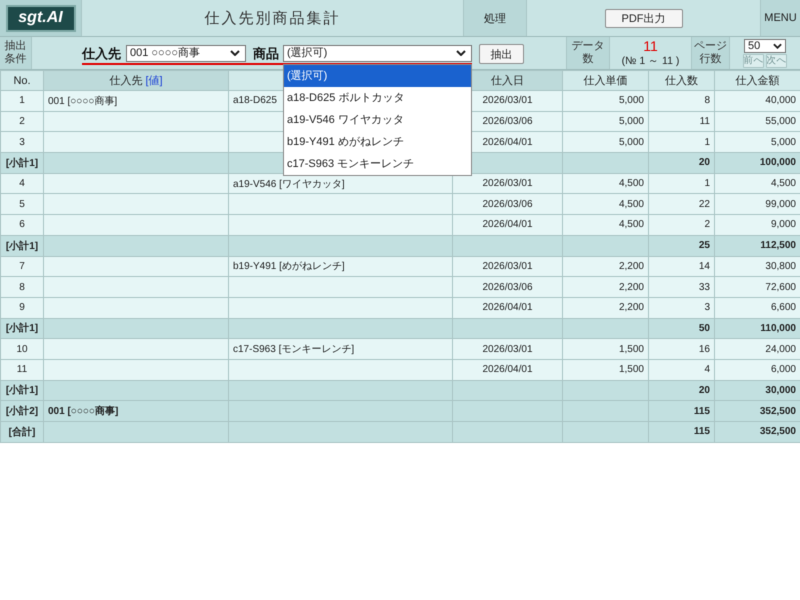 The height and width of the screenshot is (600, 800). What do you see at coordinates (643, 18) in the screenshot?
I see `pdf-export-button: PDF出力` at bounding box center [643, 18].